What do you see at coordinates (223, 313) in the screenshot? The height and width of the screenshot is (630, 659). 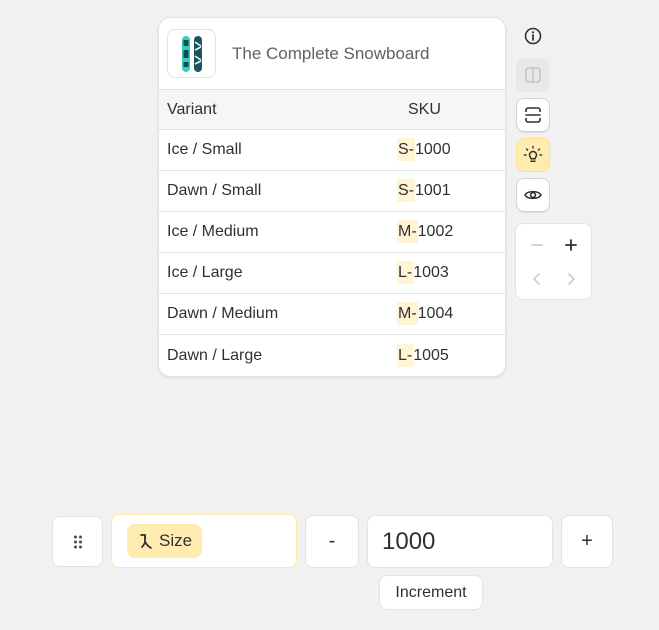 I see `variant-cell: Dawn / Medium` at bounding box center [223, 313].